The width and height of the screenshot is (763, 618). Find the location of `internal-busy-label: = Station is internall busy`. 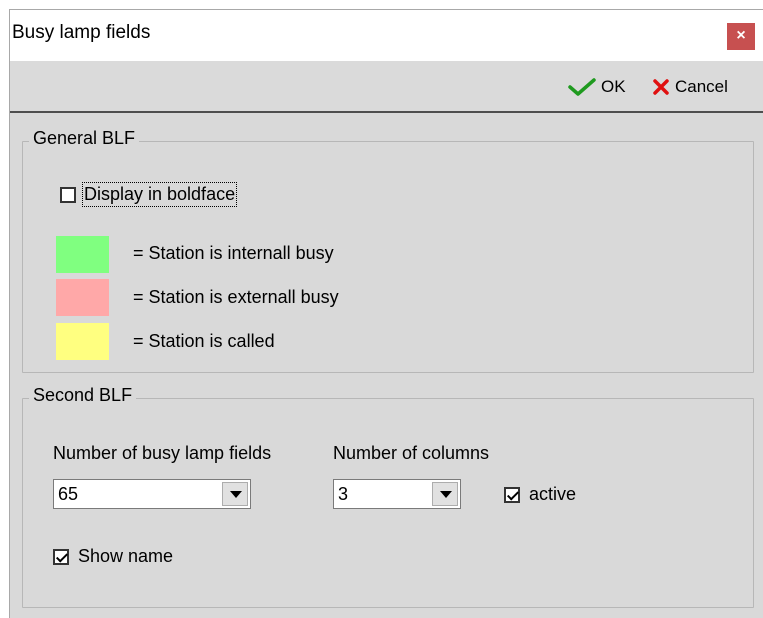

internal-busy-label: = Station is internall busy is located at coordinates (233, 253).